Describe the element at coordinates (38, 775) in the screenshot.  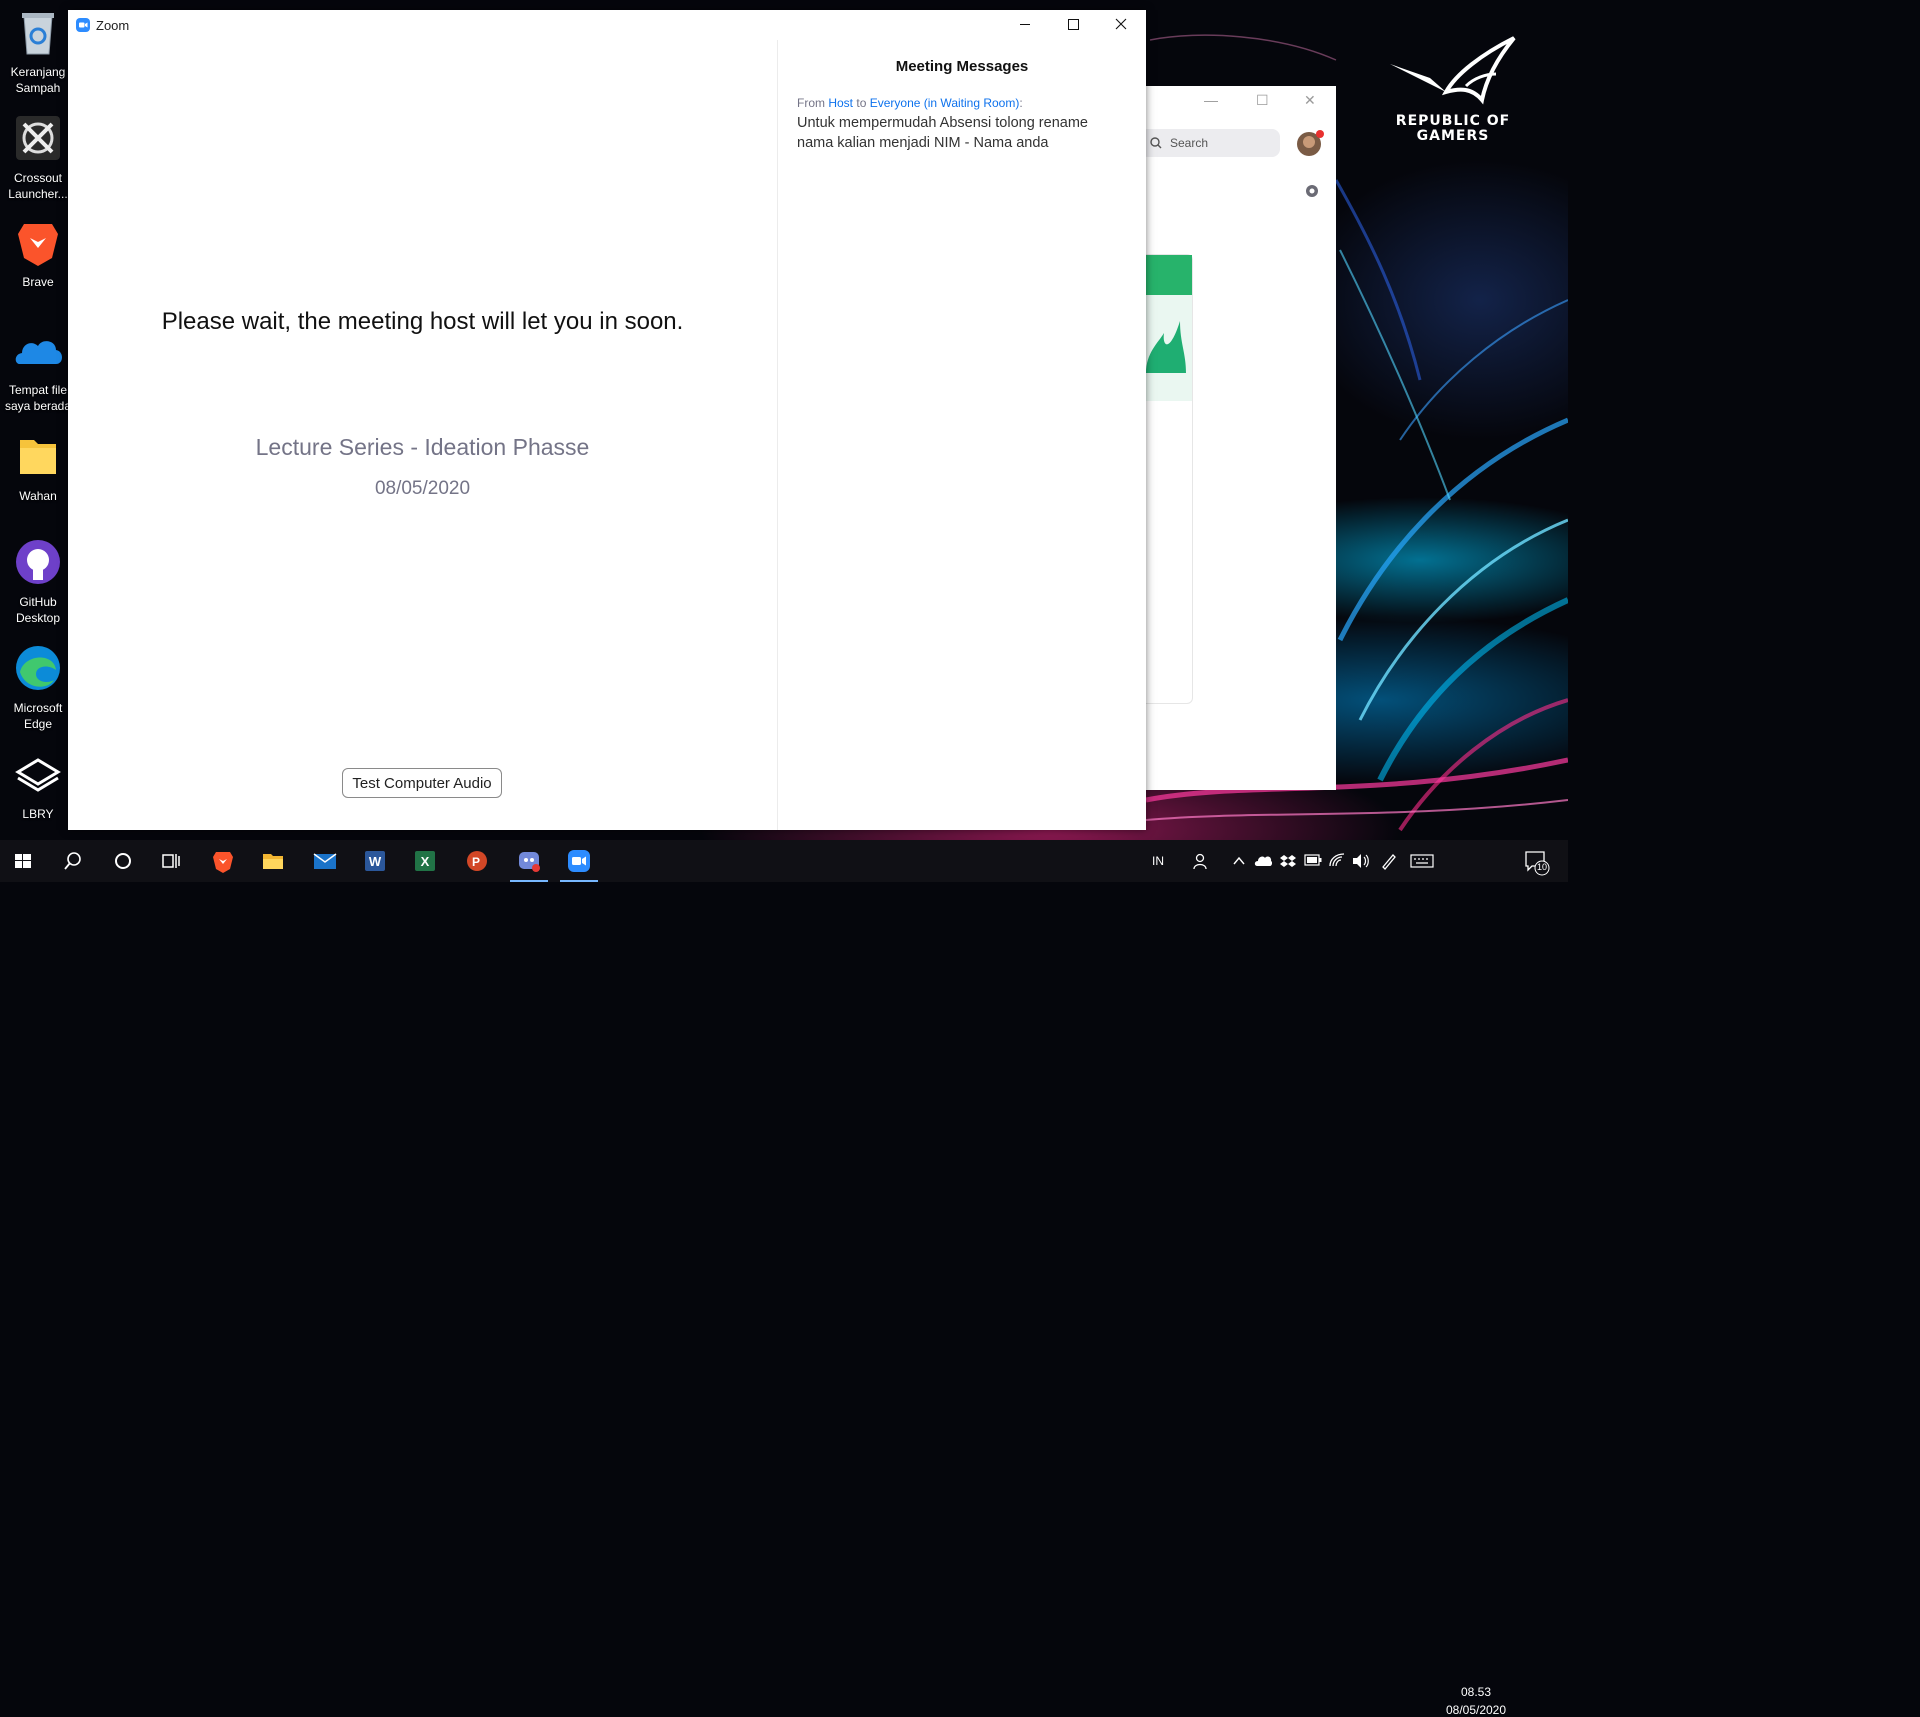
I see `lbry-icon` at that location.